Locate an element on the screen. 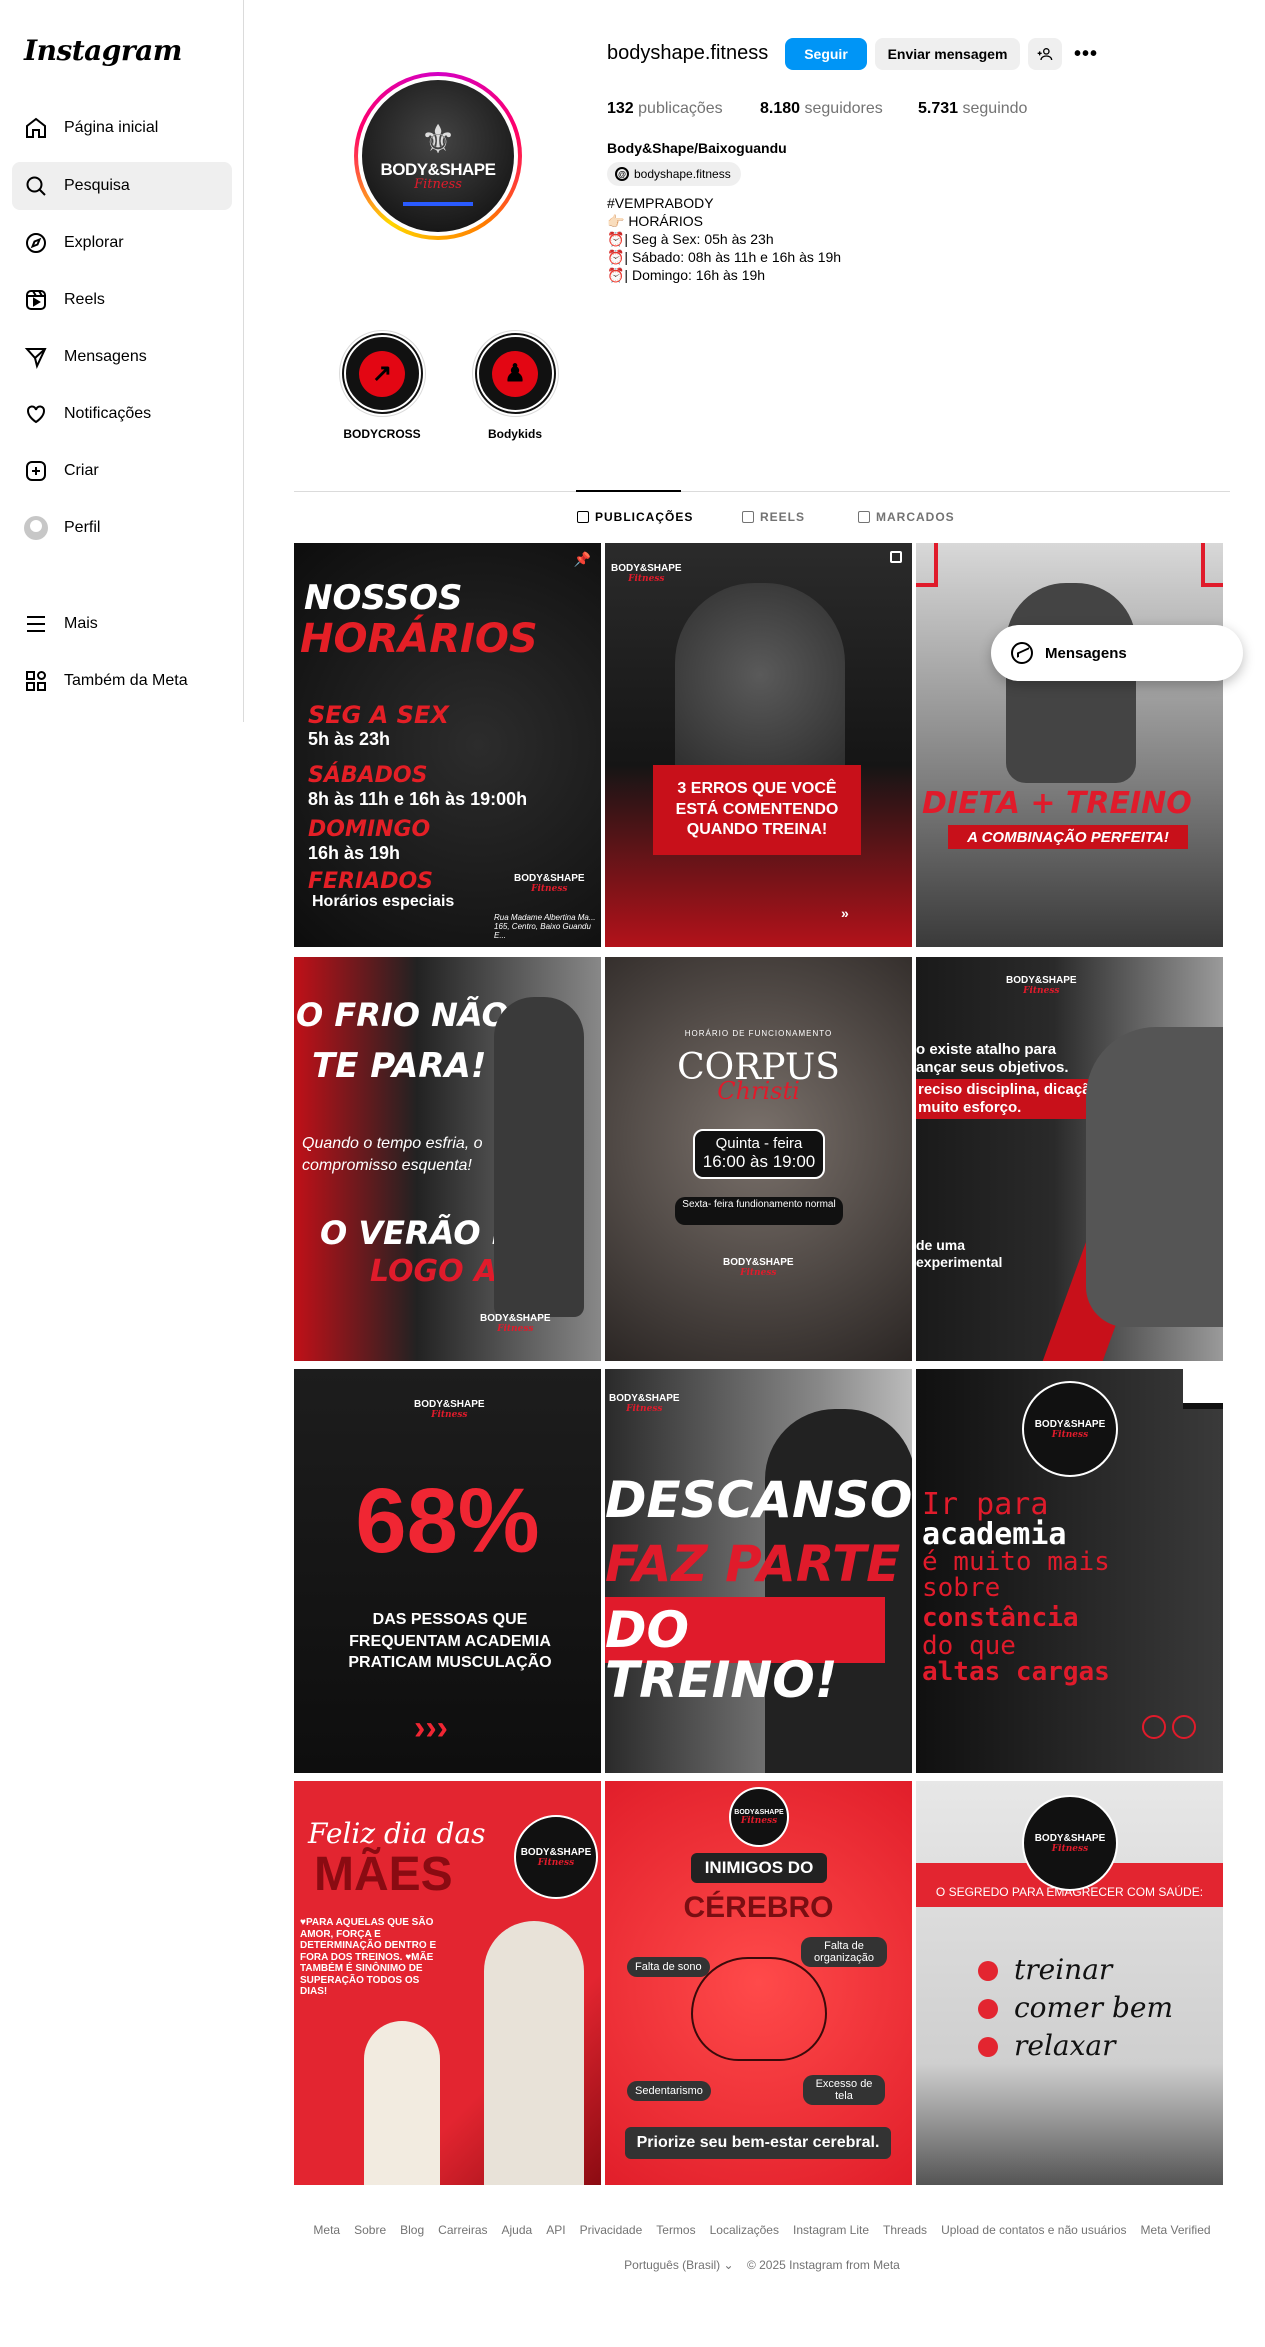 The width and height of the screenshot is (1265, 2347). post-text: Sexta- feira fundionamento normal is located at coordinates (759, 1211).